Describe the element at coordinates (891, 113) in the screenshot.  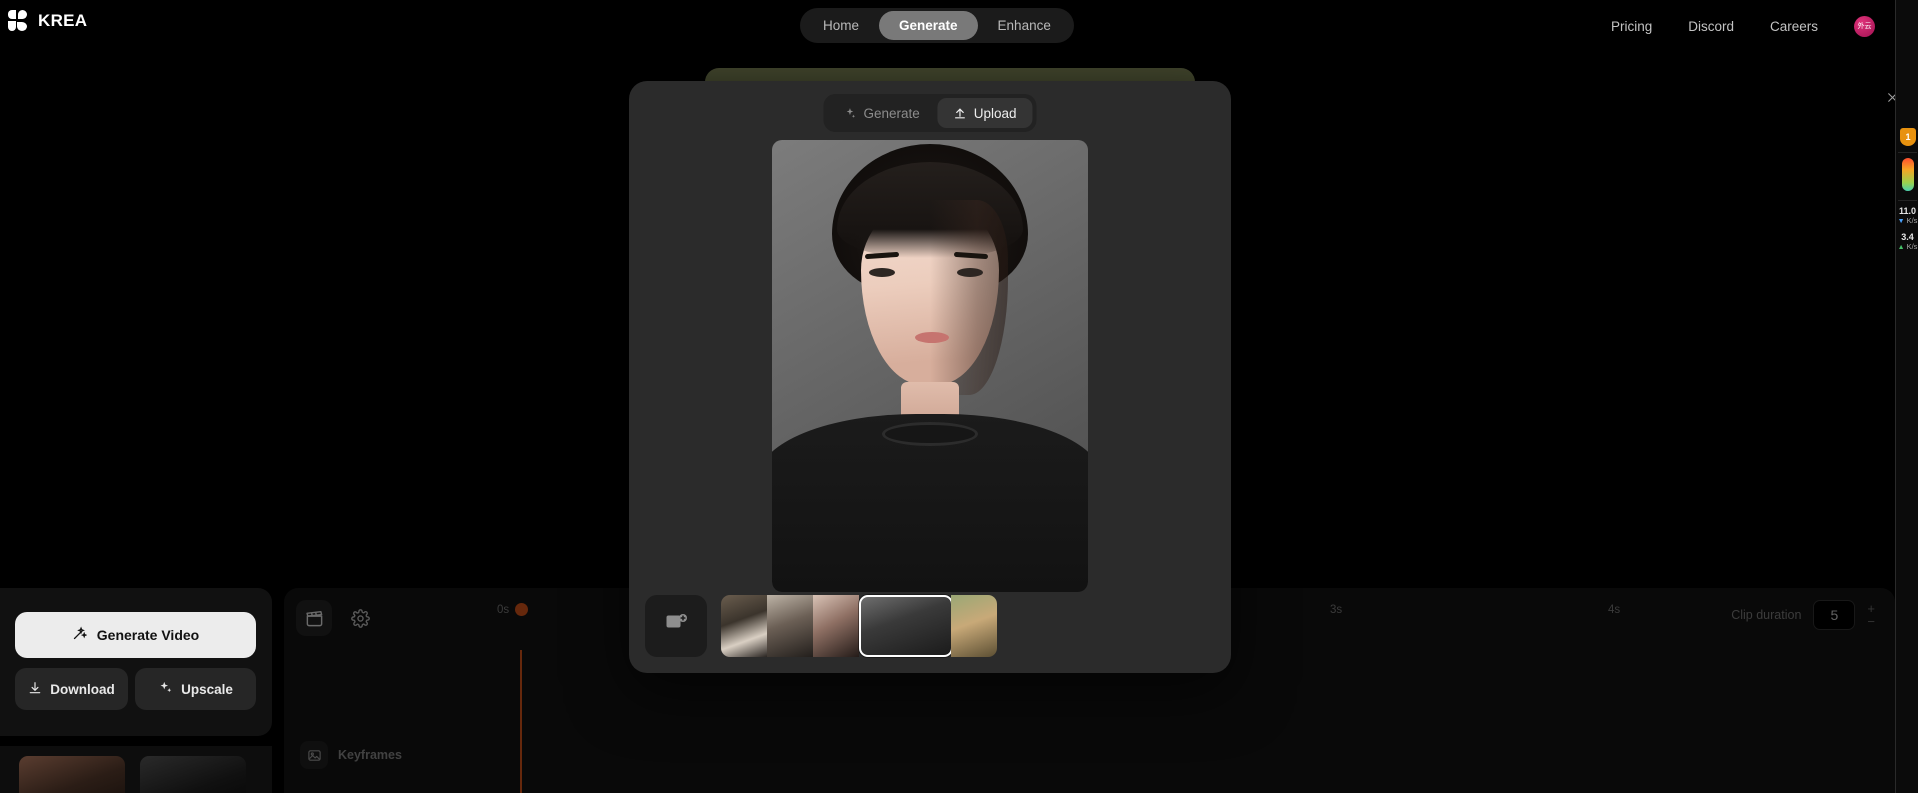
I see `modal-tab-generate-label: Generate` at that location.